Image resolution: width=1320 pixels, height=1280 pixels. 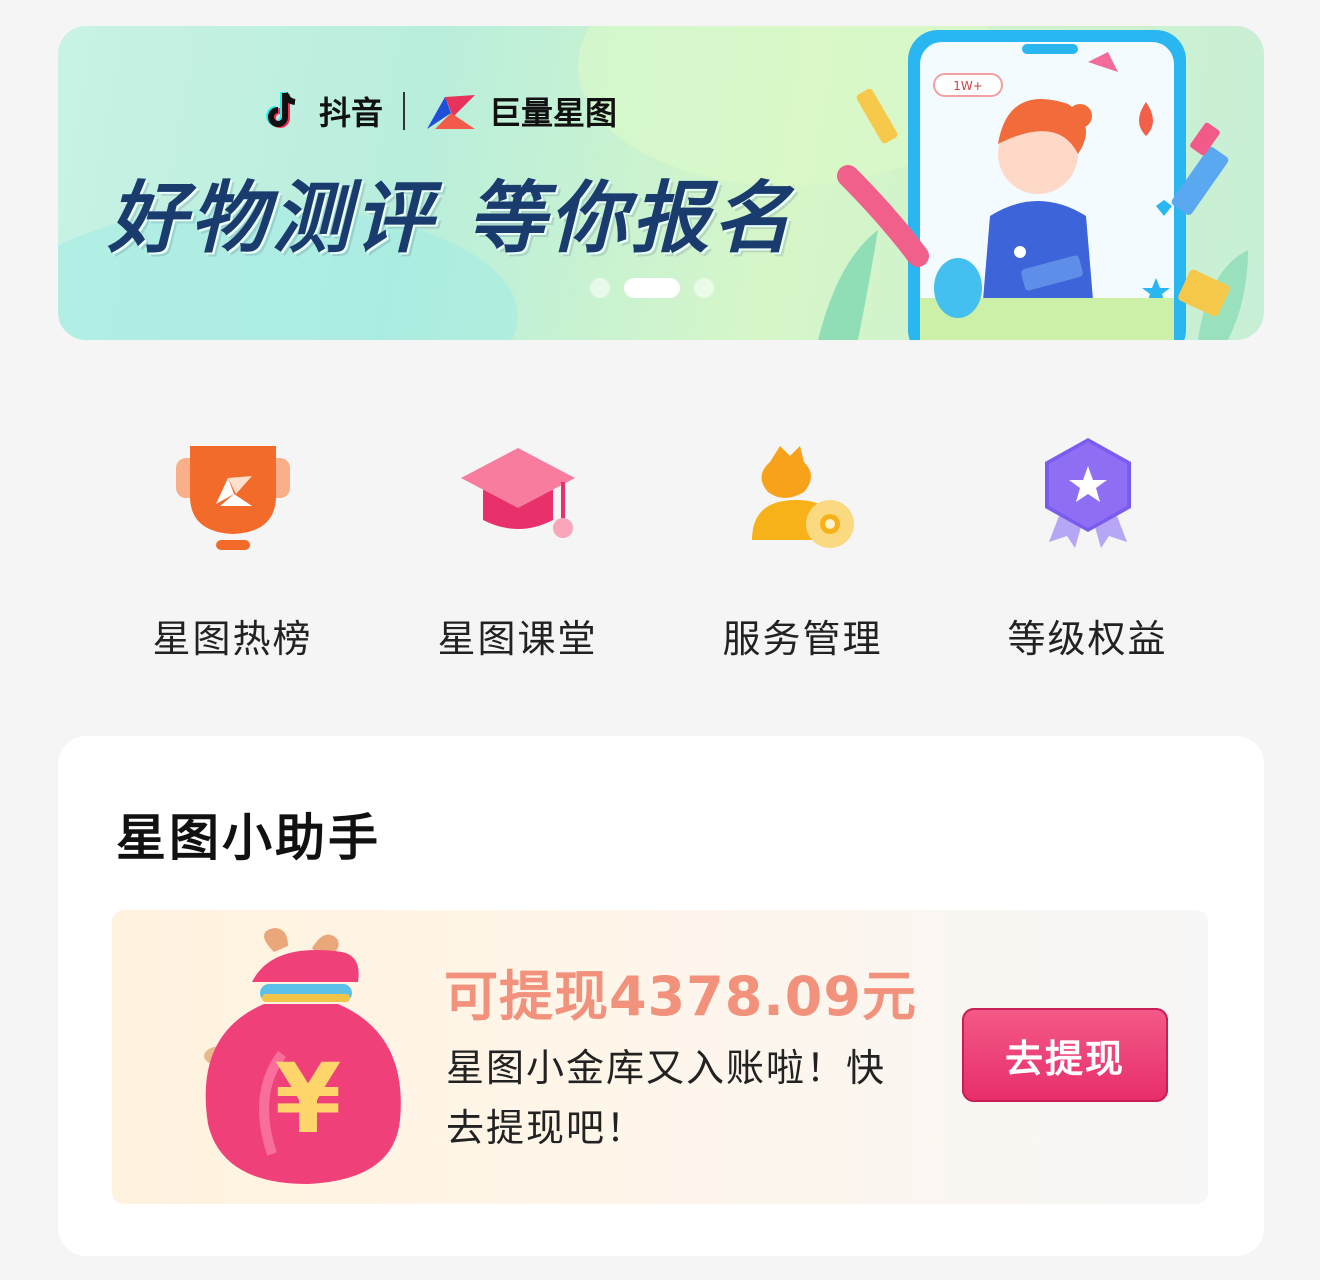 What do you see at coordinates (1087, 550) in the screenshot?
I see `entry-level-benefits: 等级权益` at bounding box center [1087, 550].